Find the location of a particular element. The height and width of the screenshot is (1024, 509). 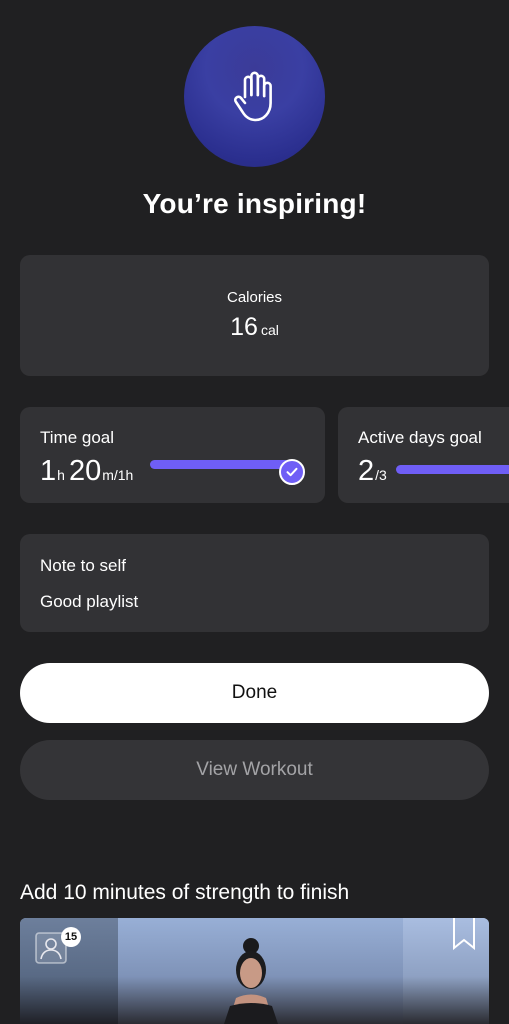

time-goal-minutes-unit: m is located at coordinates (108, 475).